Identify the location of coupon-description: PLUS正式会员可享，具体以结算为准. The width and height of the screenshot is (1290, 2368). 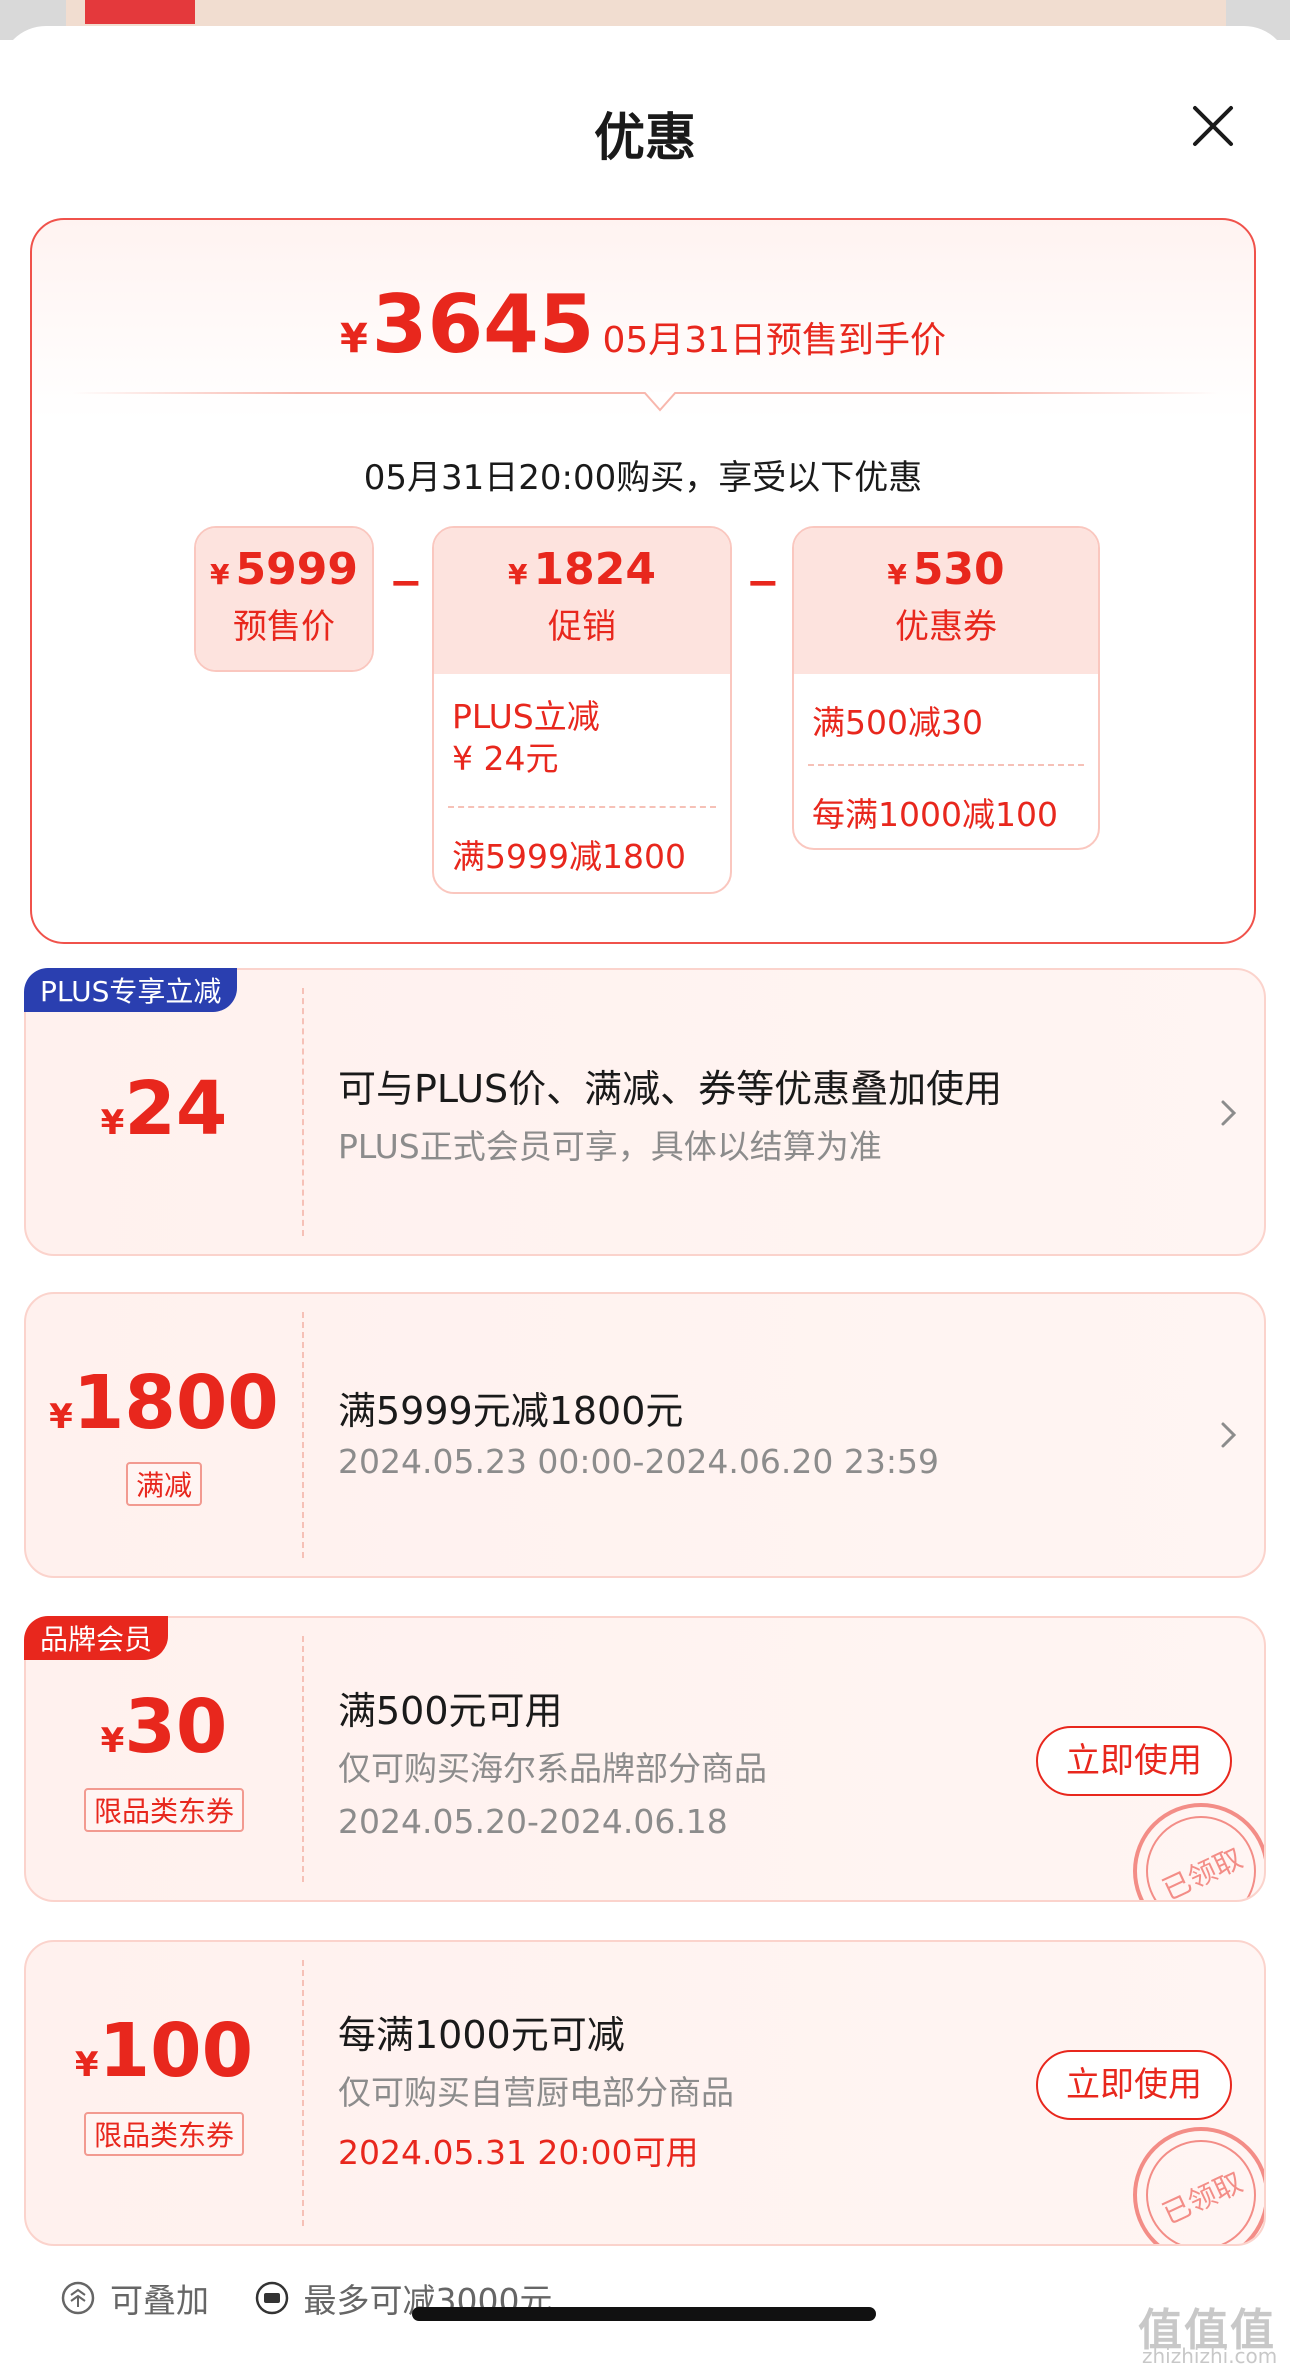
(610, 1146).